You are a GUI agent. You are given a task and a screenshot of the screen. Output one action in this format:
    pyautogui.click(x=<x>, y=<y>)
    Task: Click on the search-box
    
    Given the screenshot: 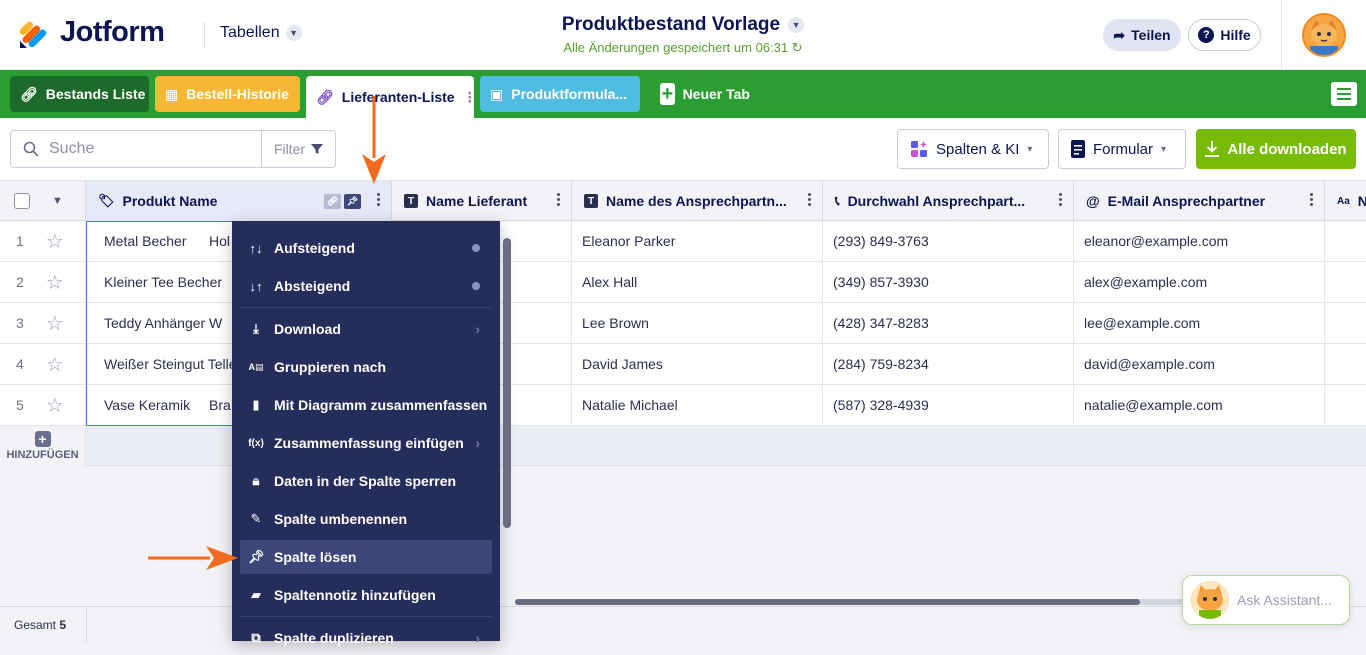 What is the action you would take?
    pyautogui.click(x=136, y=149)
    